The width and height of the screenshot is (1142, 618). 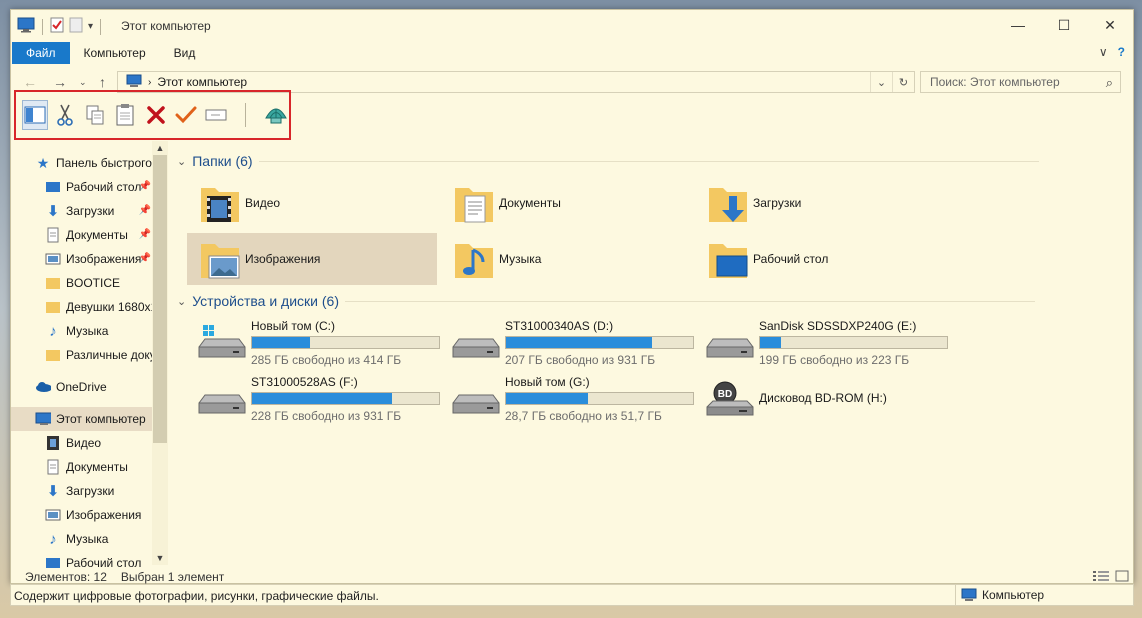 What do you see at coordinates (1064, 25) in the screenshot?
I see `maximize-button: ☐` at bounding box center [1064, 25].